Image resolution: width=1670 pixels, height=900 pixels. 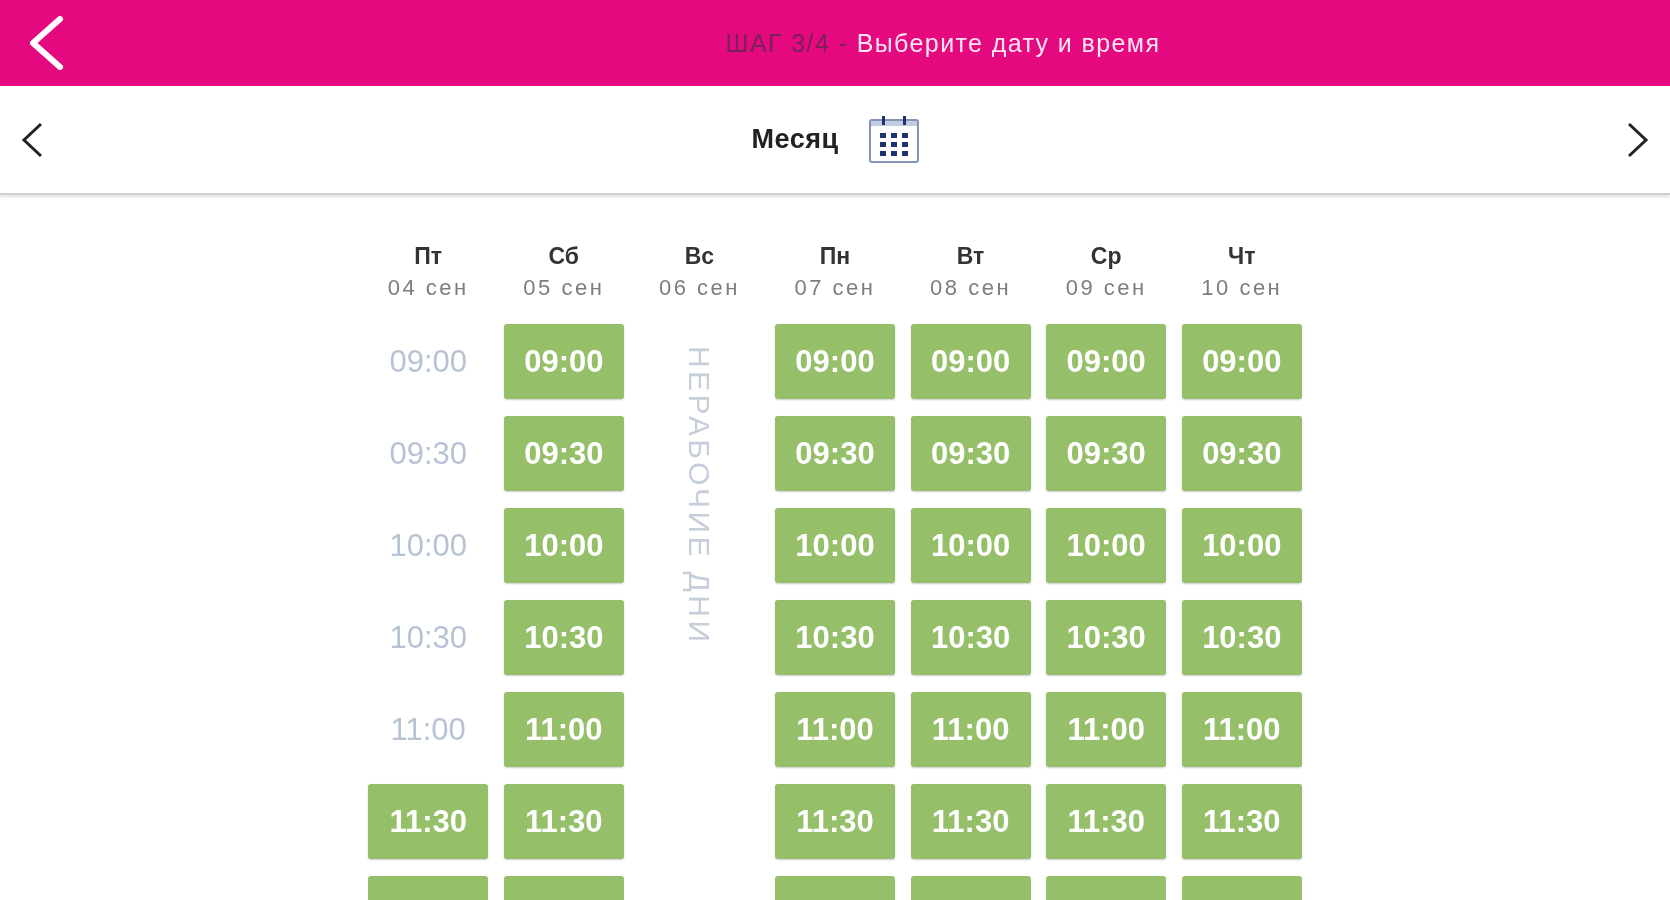 What do you see at coordinates (46, 43) in the screenshot?
I see `back-icon` at bounding box center [46, 43].